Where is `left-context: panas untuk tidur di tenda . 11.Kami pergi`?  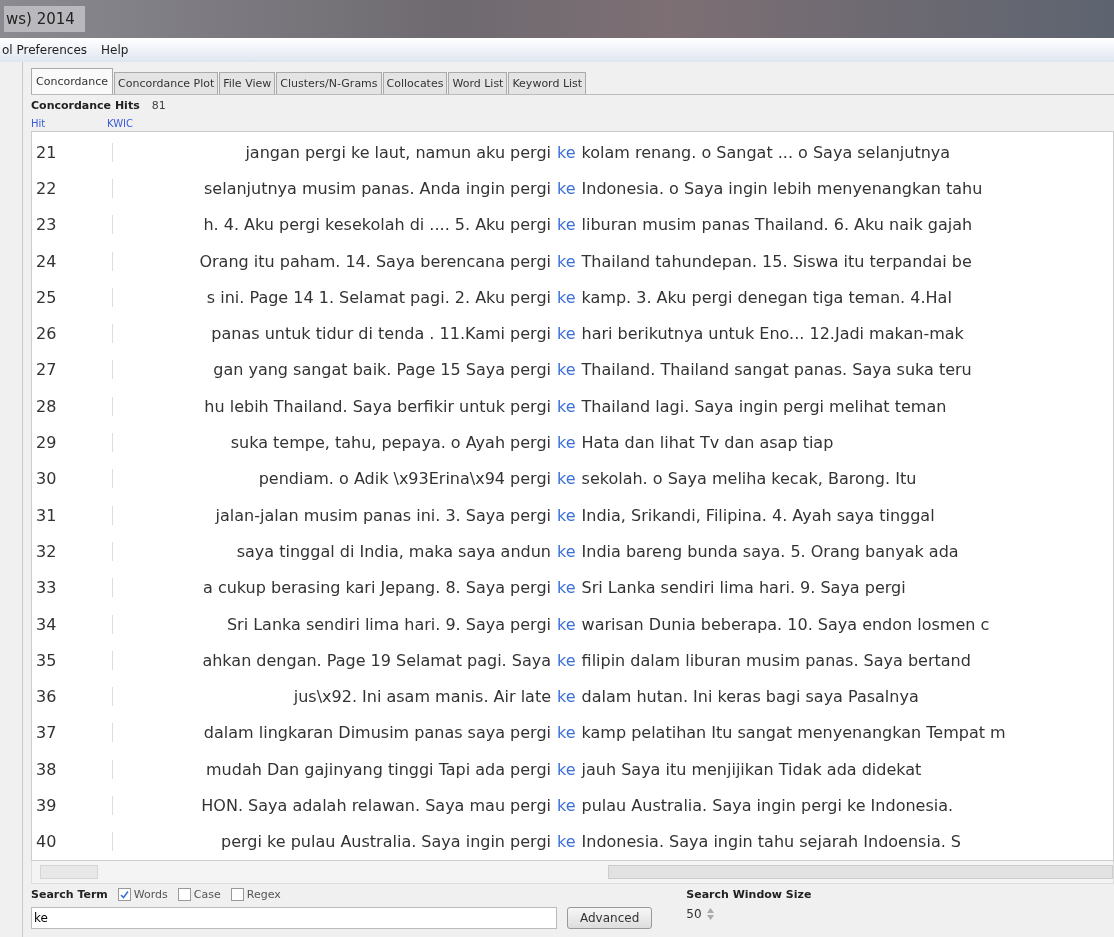 left-context: panas untuk tidur di tenda . 11.Kami pergi is located at coordinates (380, 334).